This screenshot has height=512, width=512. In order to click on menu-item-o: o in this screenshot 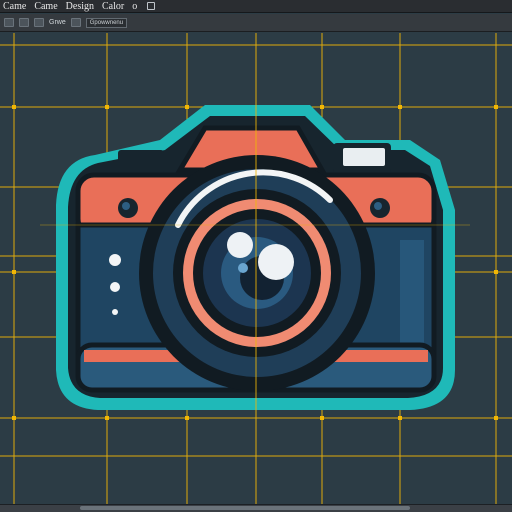, I will do `click(134, 6)`.